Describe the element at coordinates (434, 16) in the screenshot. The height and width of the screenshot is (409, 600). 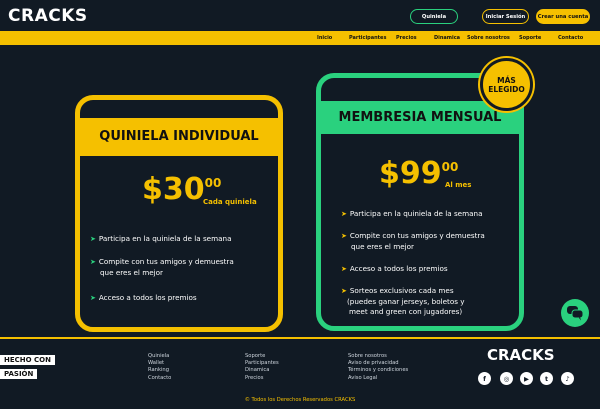
I see `quiniela-button: Quiniela` at that location.